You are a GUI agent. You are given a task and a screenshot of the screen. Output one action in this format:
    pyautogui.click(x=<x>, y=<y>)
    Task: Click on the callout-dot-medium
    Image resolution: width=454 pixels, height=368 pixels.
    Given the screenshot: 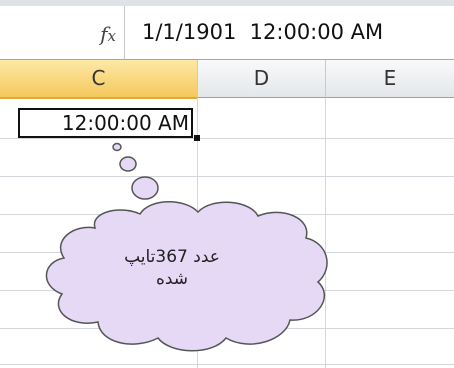 What is the action you would take?
    pyautogui.click(x=128, y=164)
    